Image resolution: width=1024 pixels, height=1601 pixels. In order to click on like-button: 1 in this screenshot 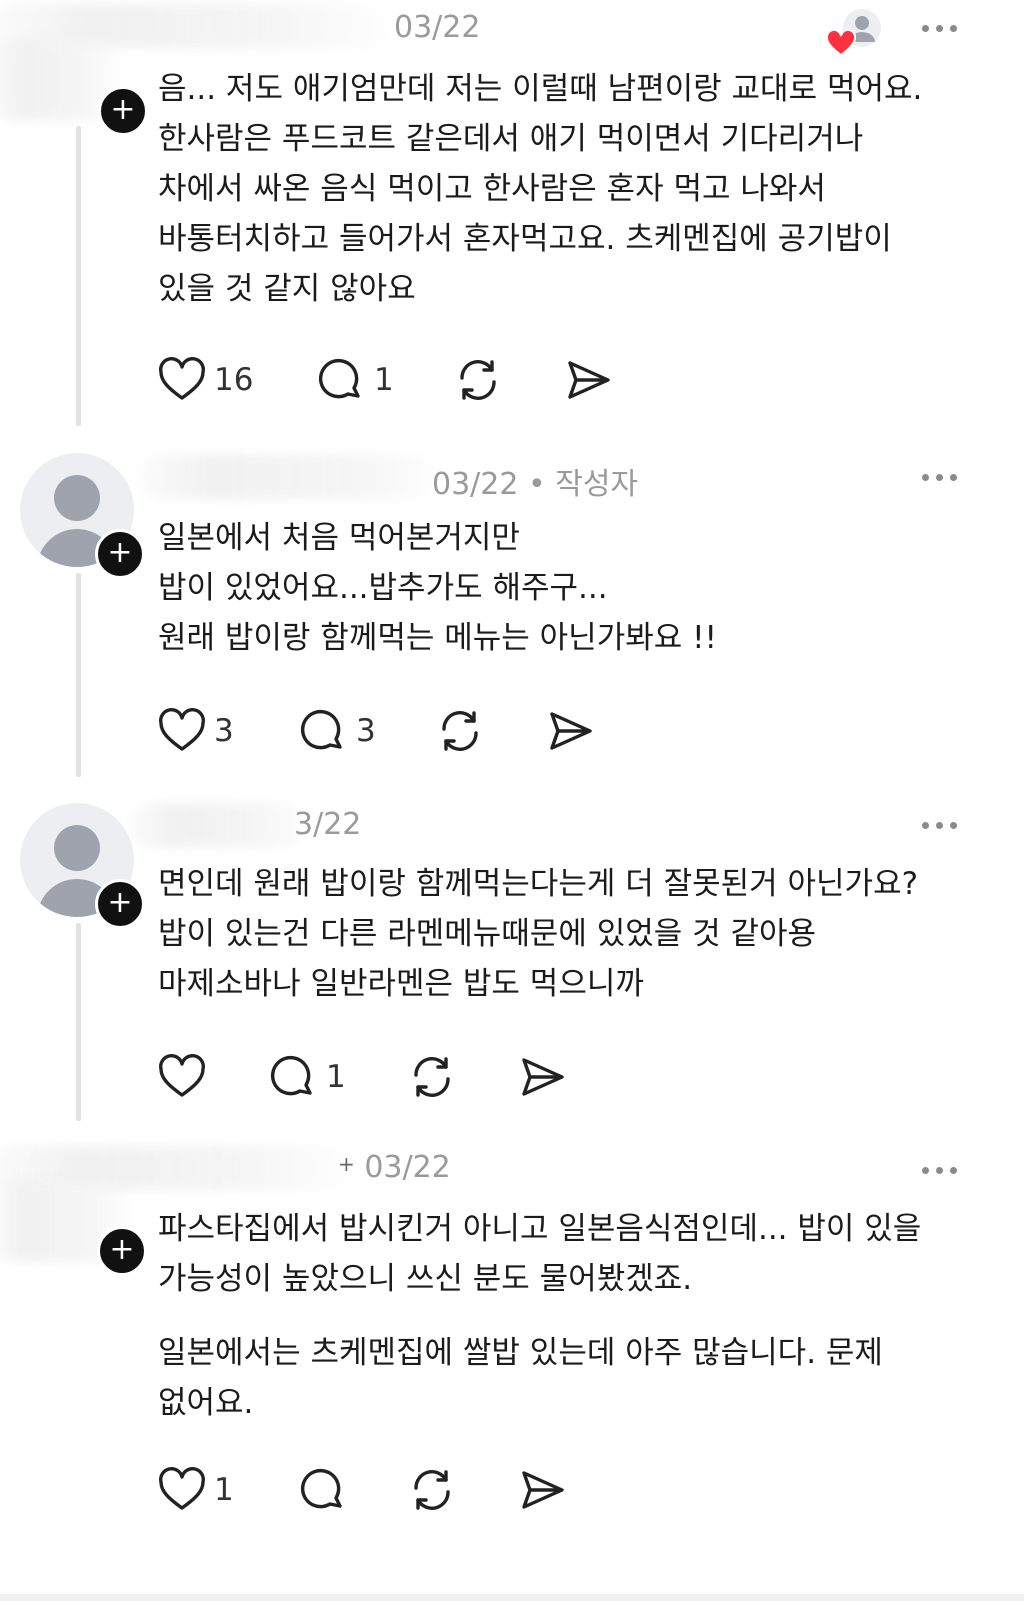, I will do `click(203, 1490)`.